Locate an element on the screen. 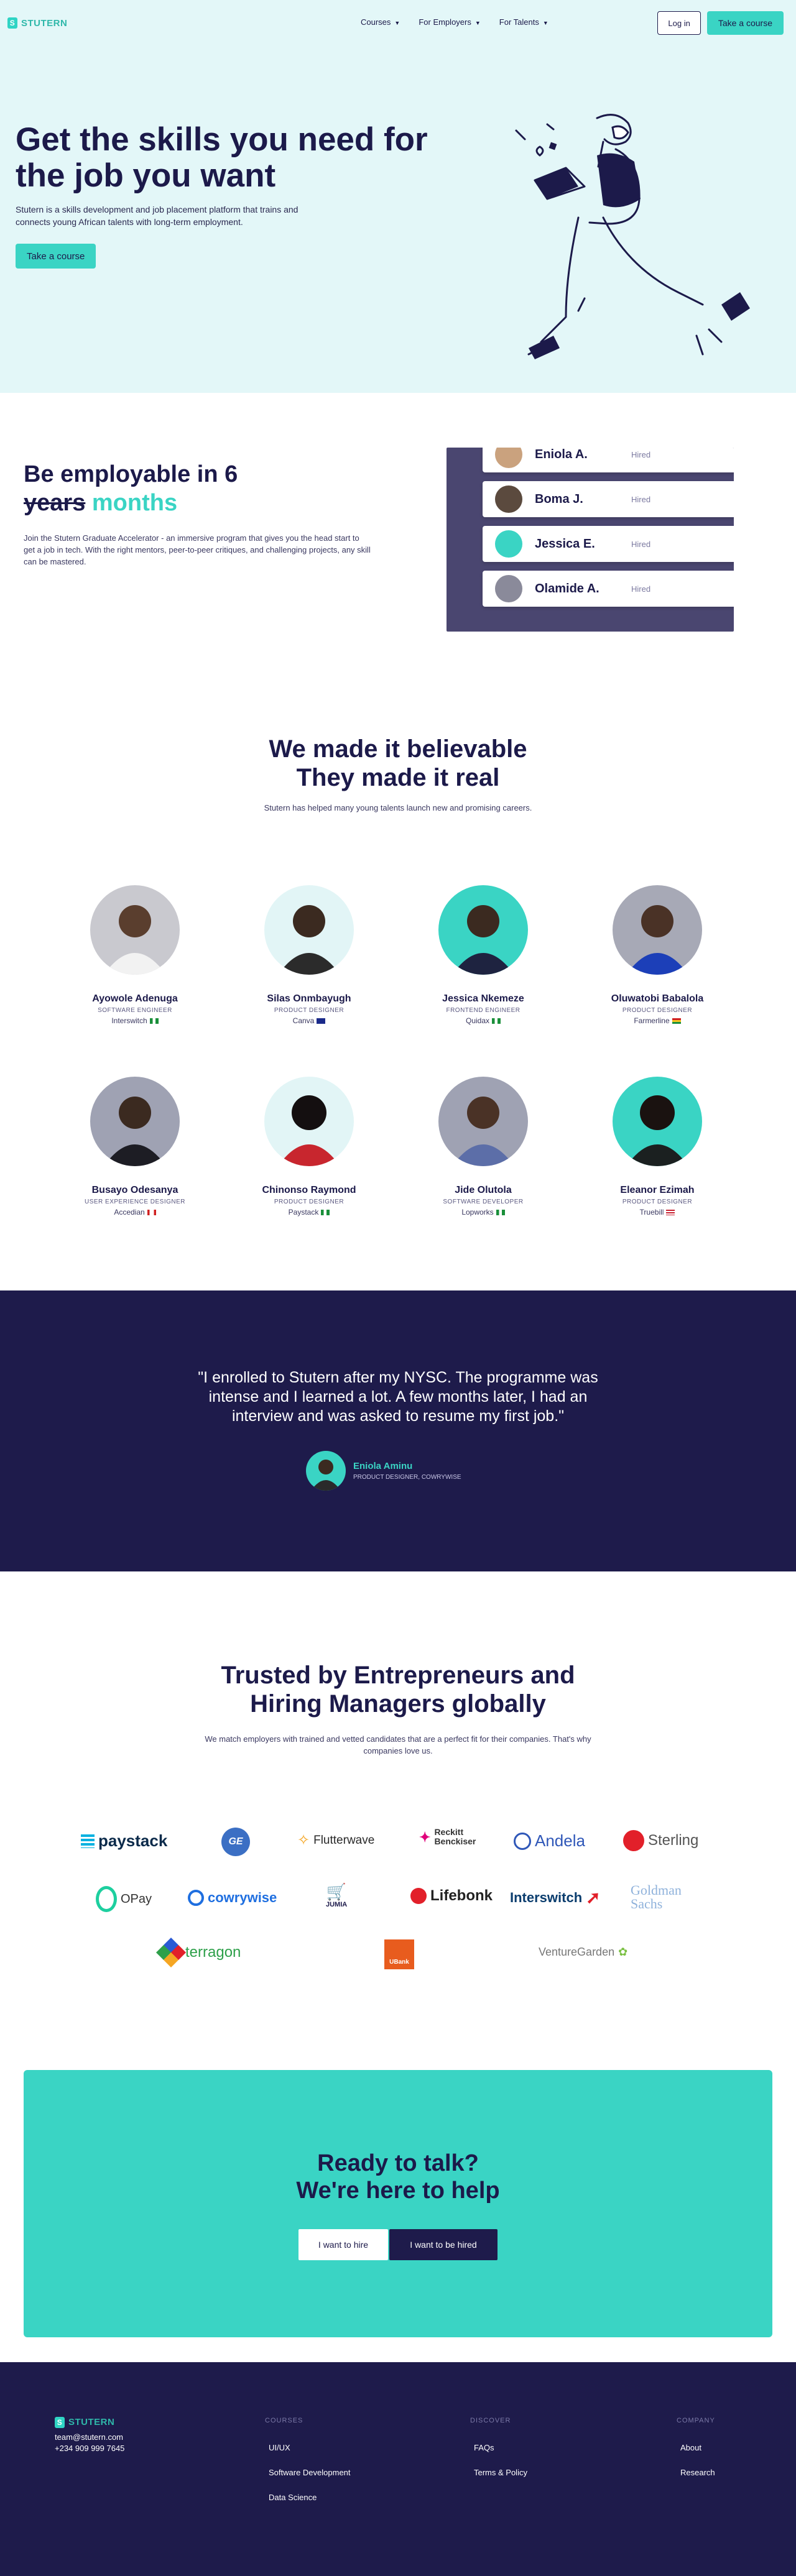  venturegarden-logo: VentureGarden ✿ is located at coordinates (583, 1952).